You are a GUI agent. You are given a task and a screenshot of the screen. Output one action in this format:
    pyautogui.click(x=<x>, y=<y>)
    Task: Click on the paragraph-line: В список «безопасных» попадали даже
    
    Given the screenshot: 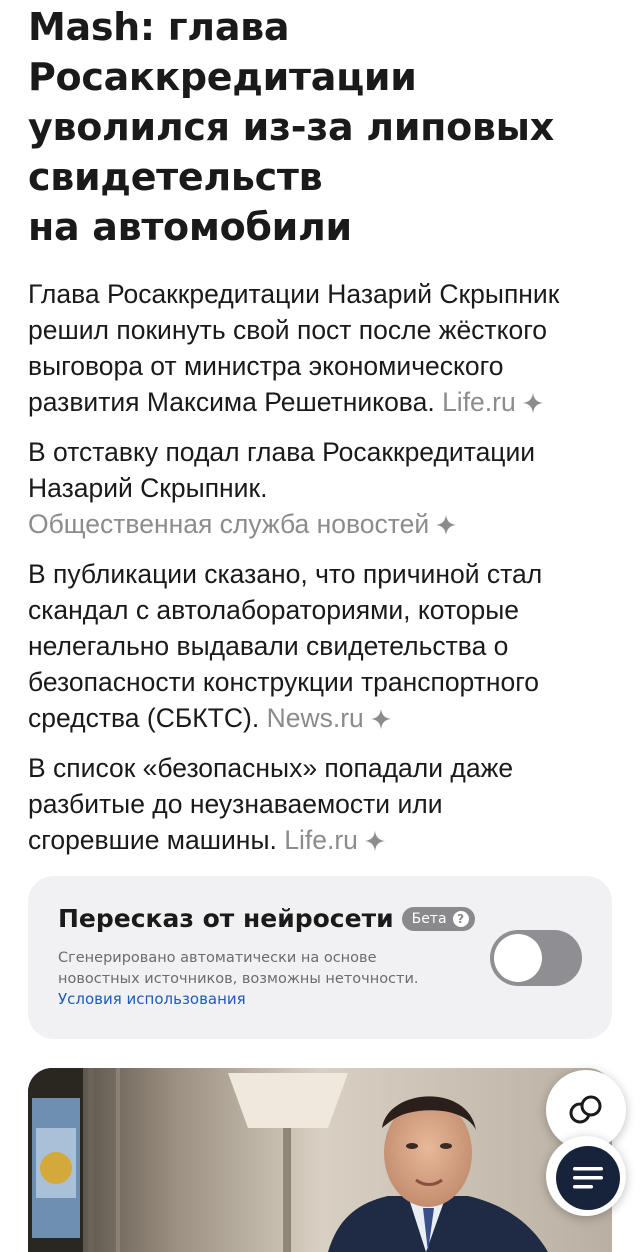 What is the action you would take?
    pyautogui.click(x=271, y=768)
    